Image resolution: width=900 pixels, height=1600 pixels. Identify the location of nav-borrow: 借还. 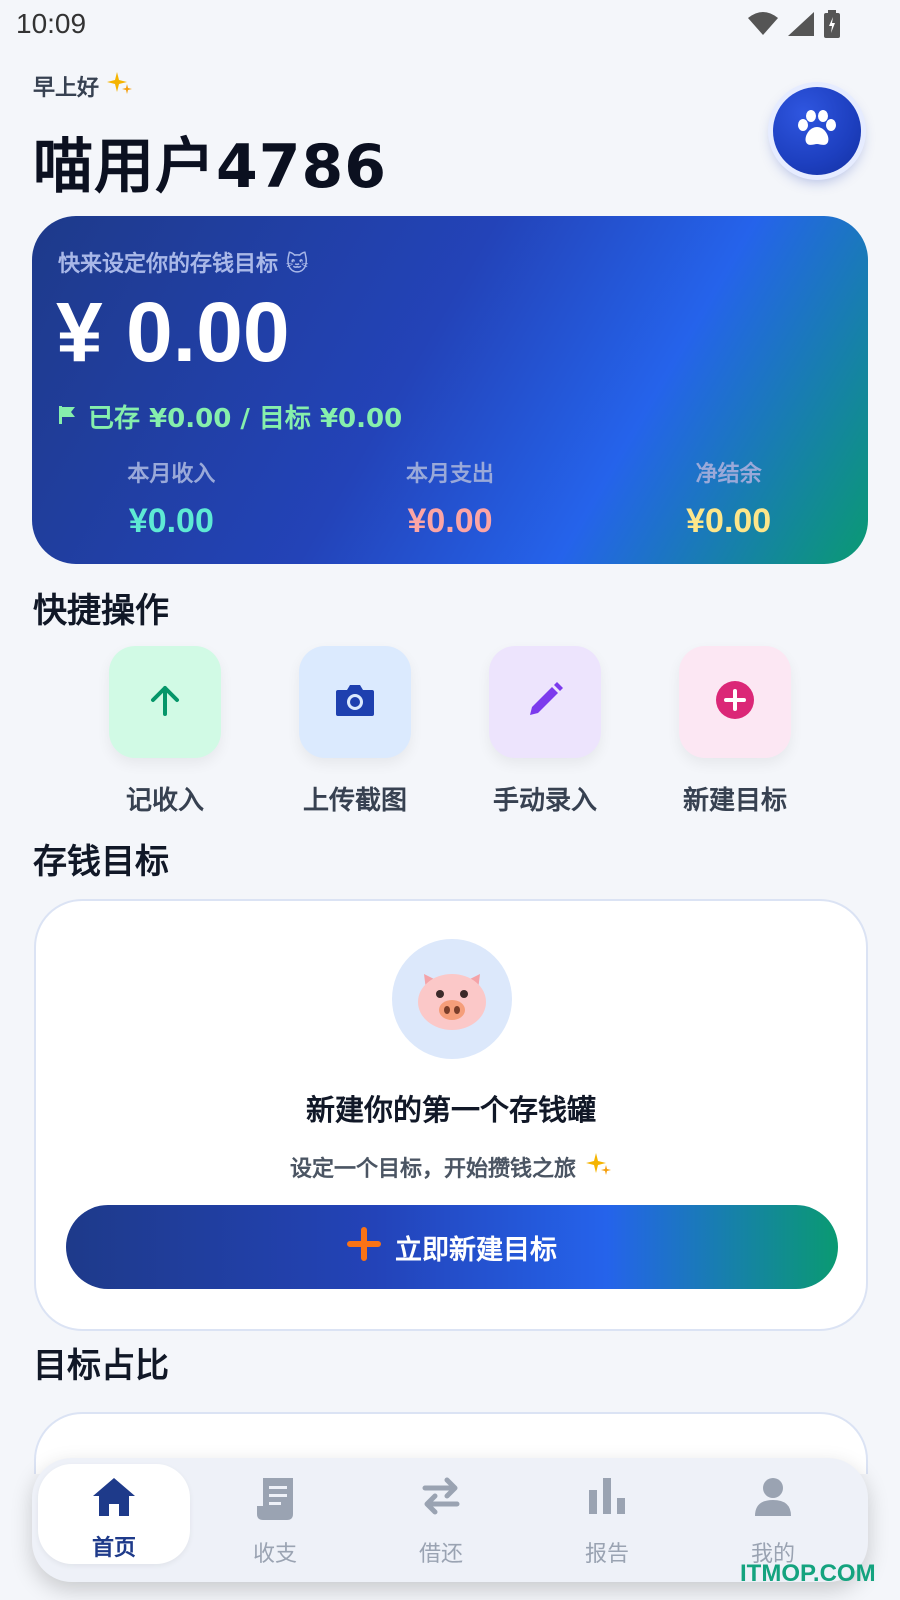
(441, 1520).